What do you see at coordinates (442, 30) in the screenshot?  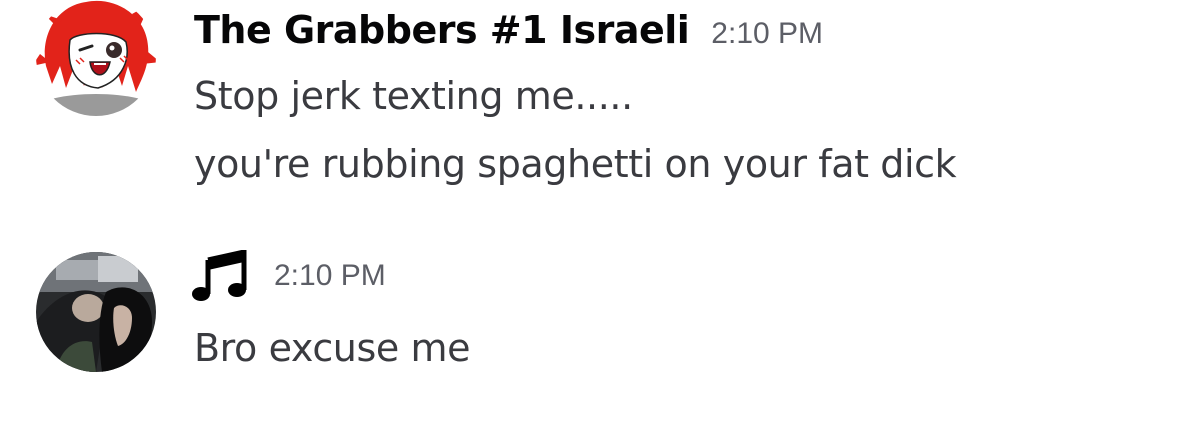 I see `username: The Grabbers #1 Israeli` at bounding box center [442, 30].